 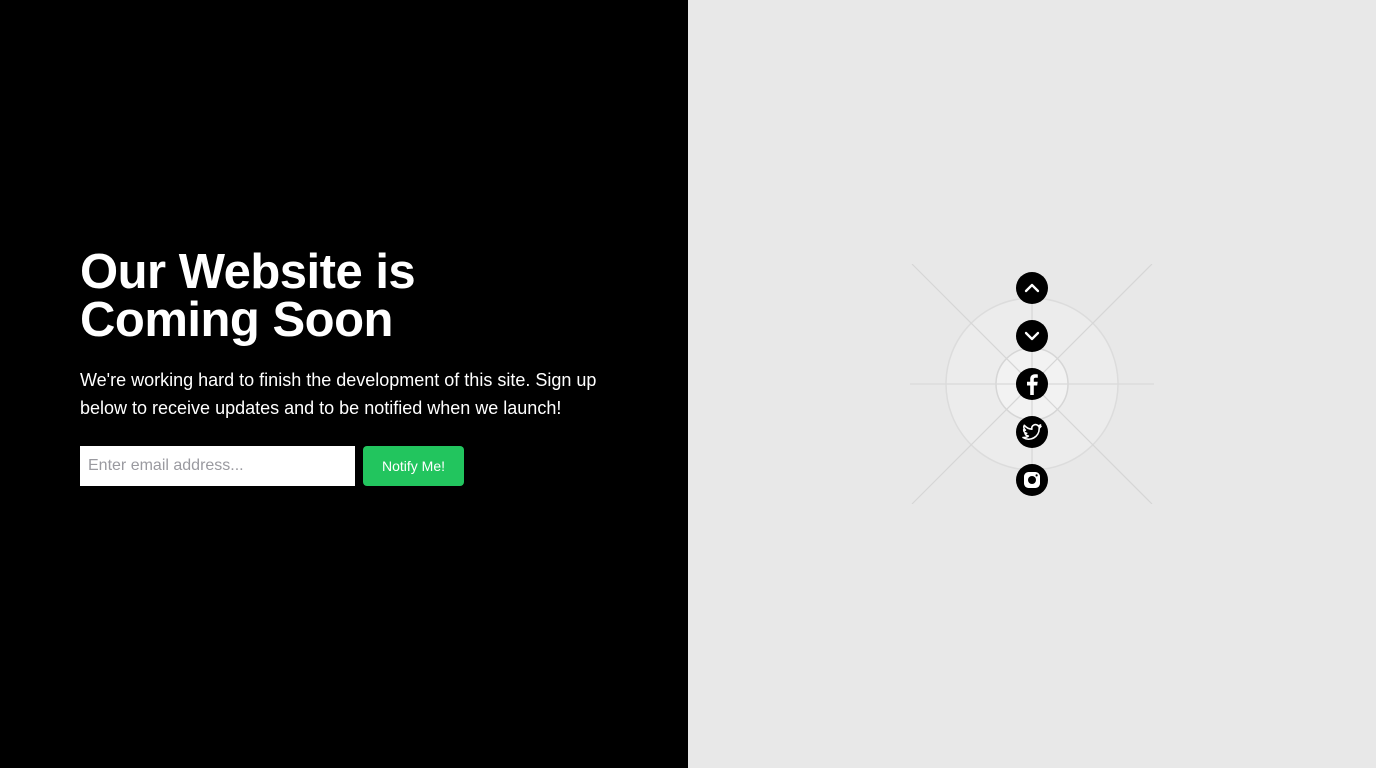 What do you see at coordinates (413, 466) in the screenshot?
I see `notify-button: Notify Me!` at bounding box center [413, 466].